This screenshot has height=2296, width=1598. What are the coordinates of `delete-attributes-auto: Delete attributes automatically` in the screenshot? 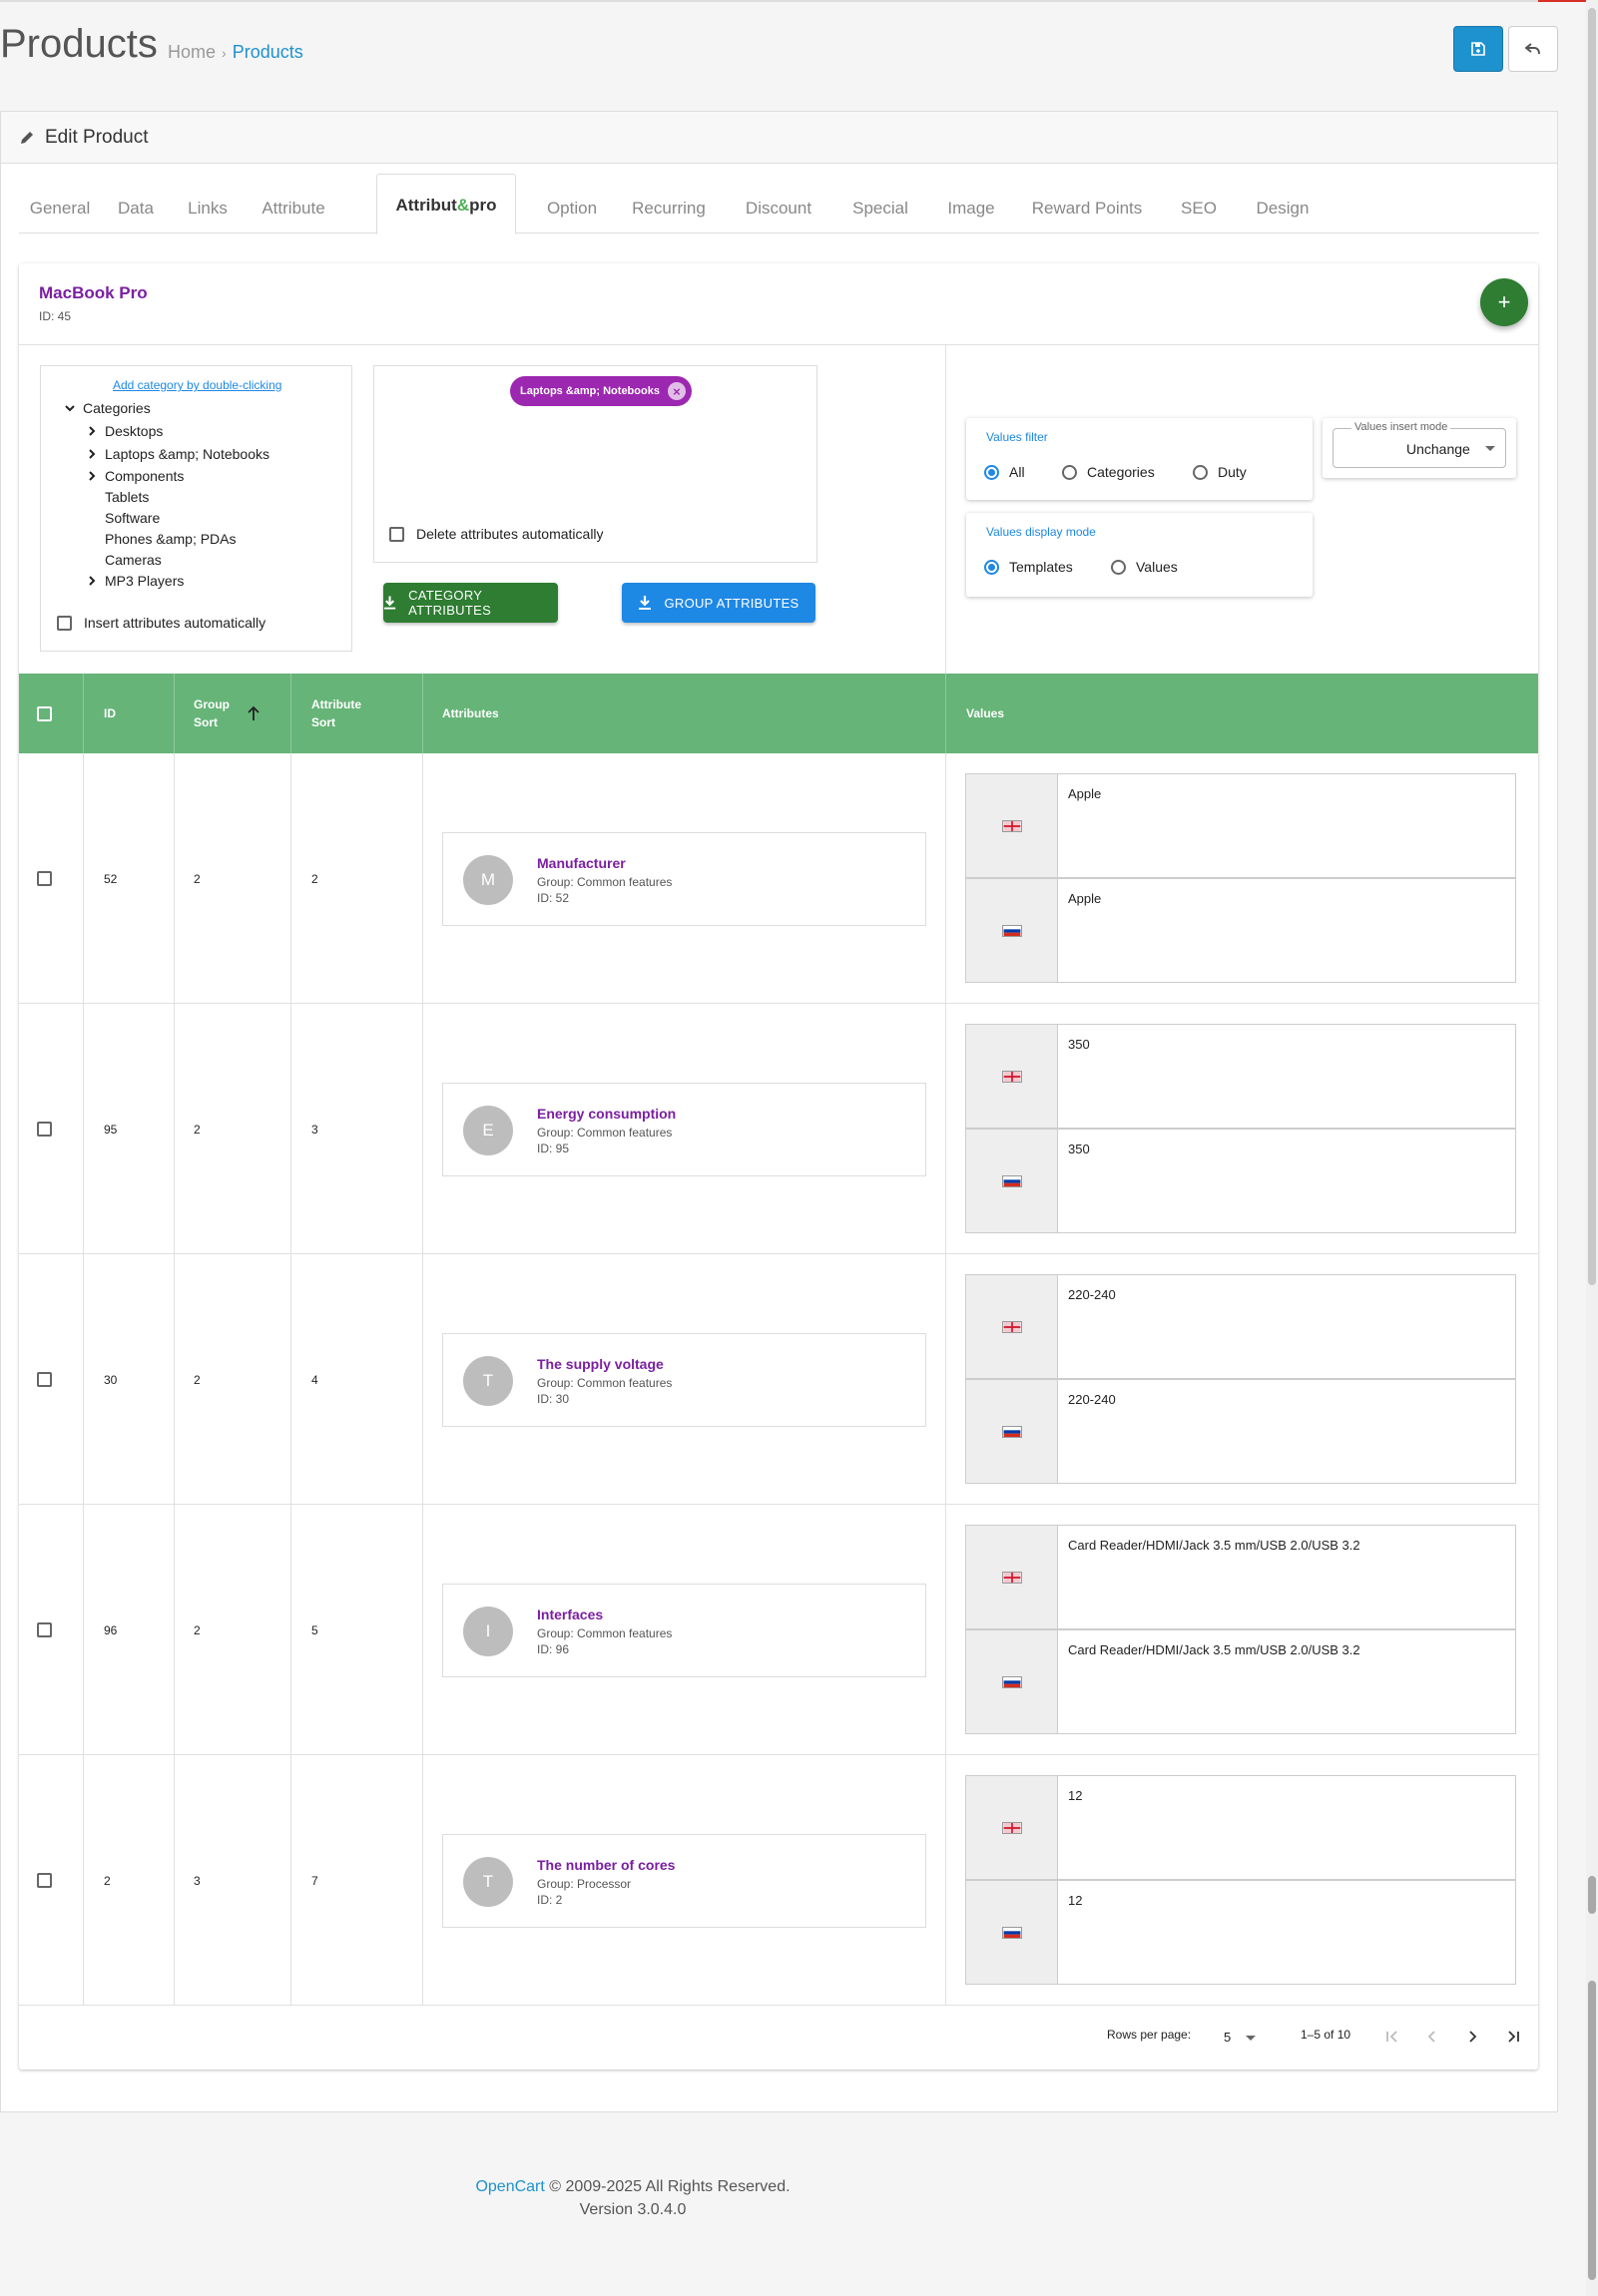 It's located at (496, 534).